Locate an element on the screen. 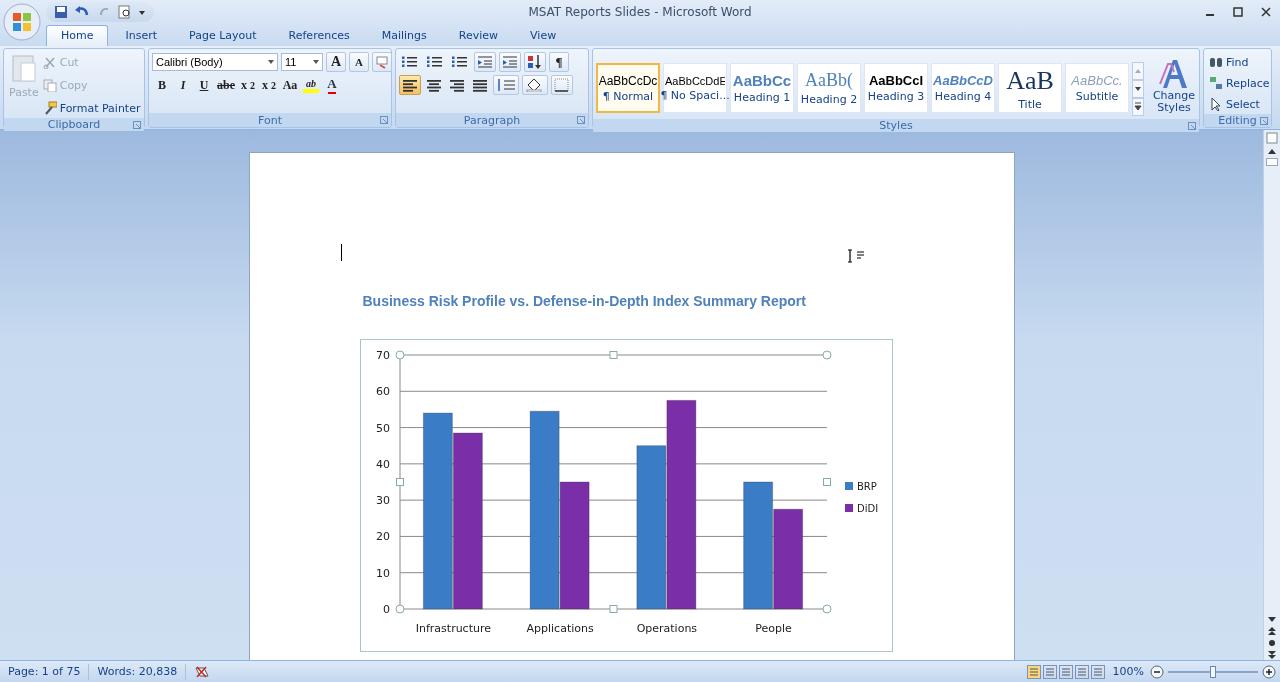  i-beam-cursor-icon is located at coordinates (855, 256).